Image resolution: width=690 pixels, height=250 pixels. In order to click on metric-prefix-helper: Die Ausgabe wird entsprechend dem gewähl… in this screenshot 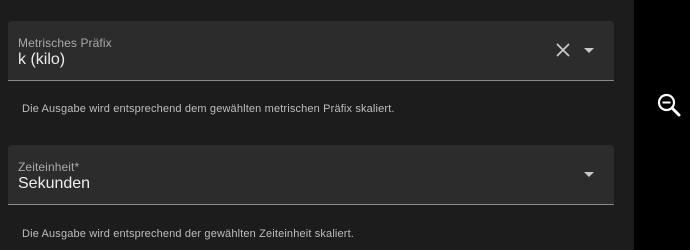, I will do `click(208, 109)`.